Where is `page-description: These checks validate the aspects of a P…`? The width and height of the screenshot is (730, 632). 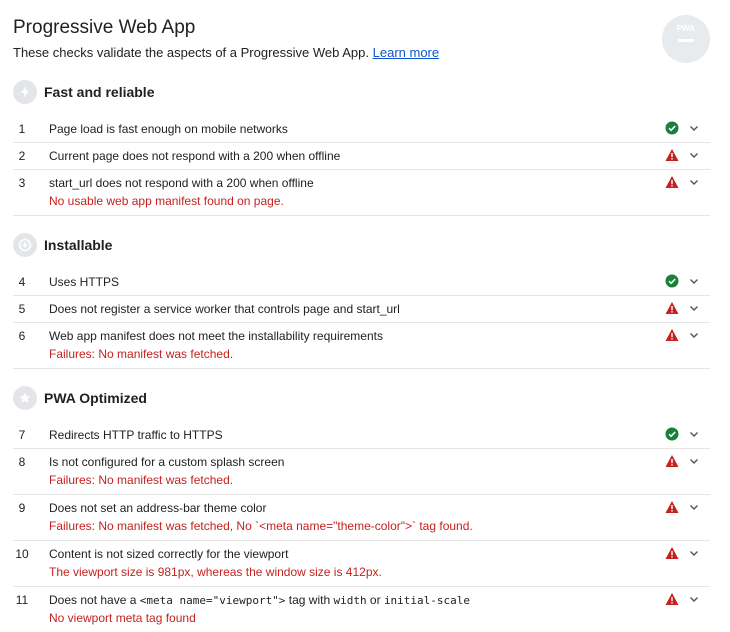 page-description: These checks validate the aspects of a P… is located at coordinates (226, 52).